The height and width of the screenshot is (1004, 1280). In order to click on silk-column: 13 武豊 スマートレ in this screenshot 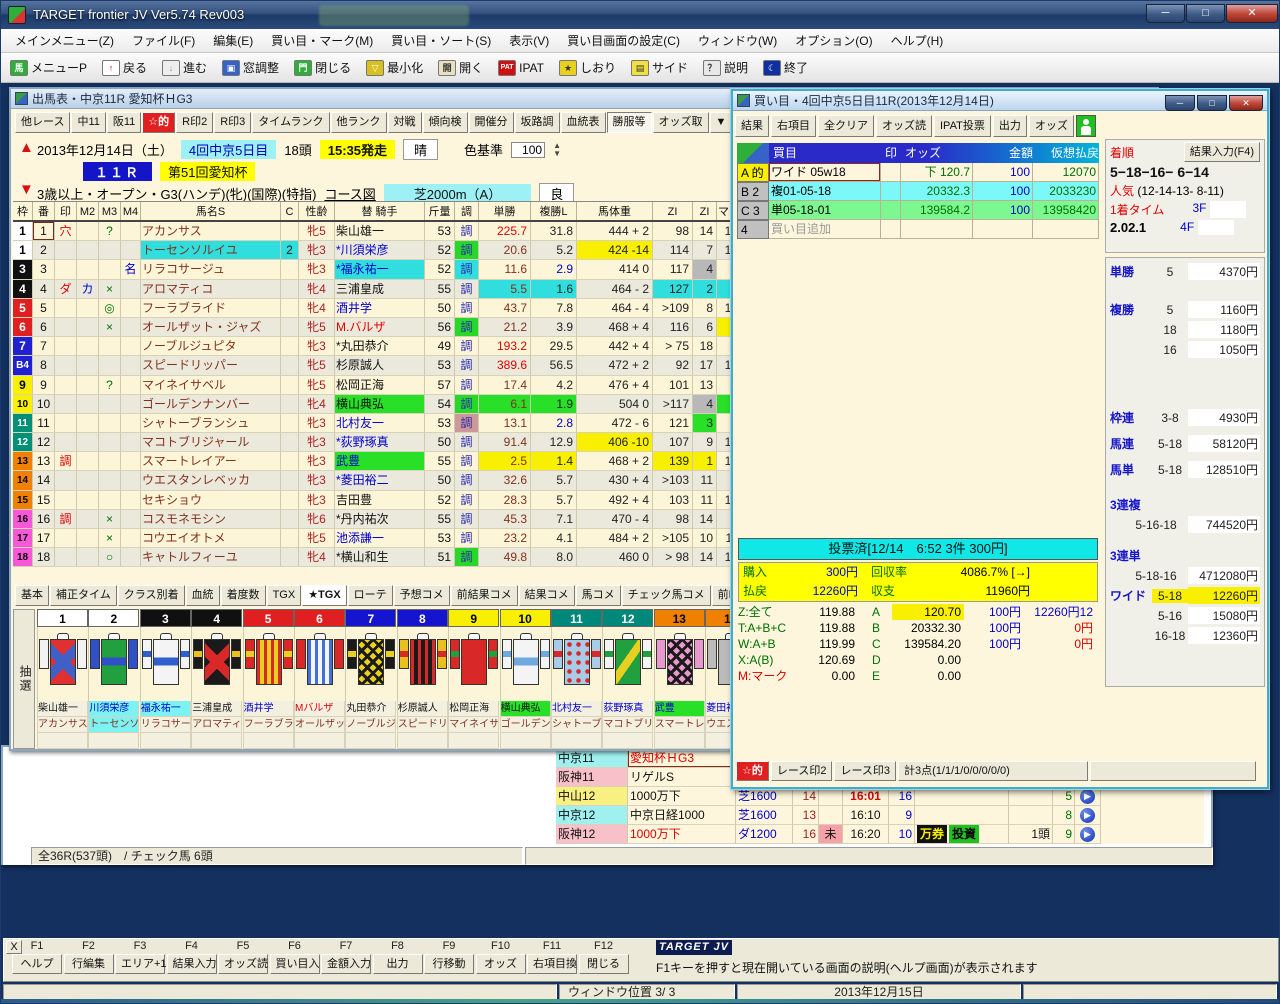, I will do `click(679, 679)`.